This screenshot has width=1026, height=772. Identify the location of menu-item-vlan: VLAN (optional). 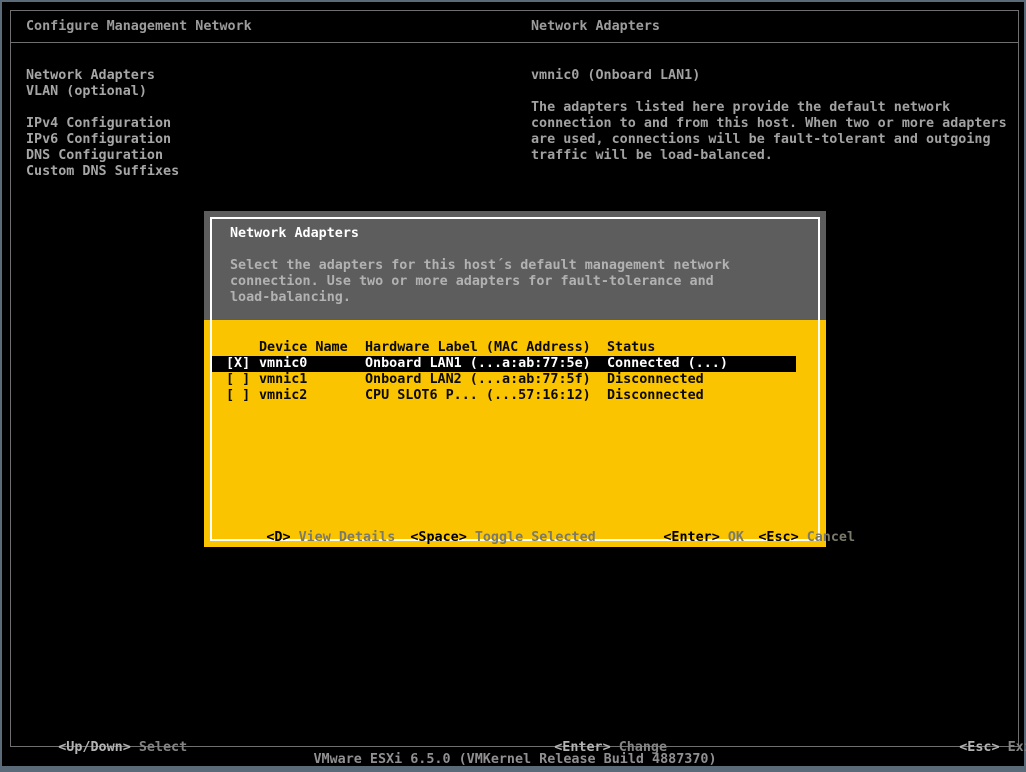
(86, 92).